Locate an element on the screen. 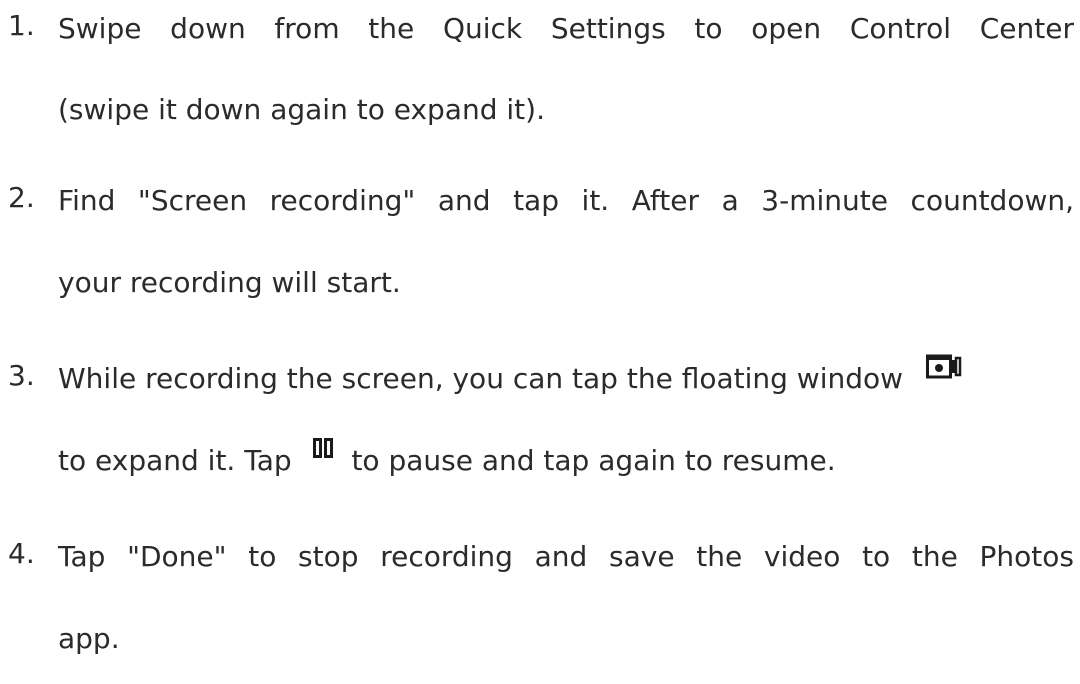 The height and width of the screenshot is (684, 1080). step-text-line-2: your recording will start. is located at coordinates (229, 282).